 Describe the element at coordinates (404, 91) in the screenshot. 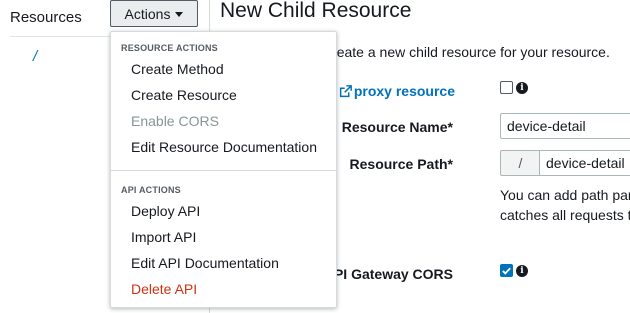

I see `proxy-resource-label: proxy resource` at that location.